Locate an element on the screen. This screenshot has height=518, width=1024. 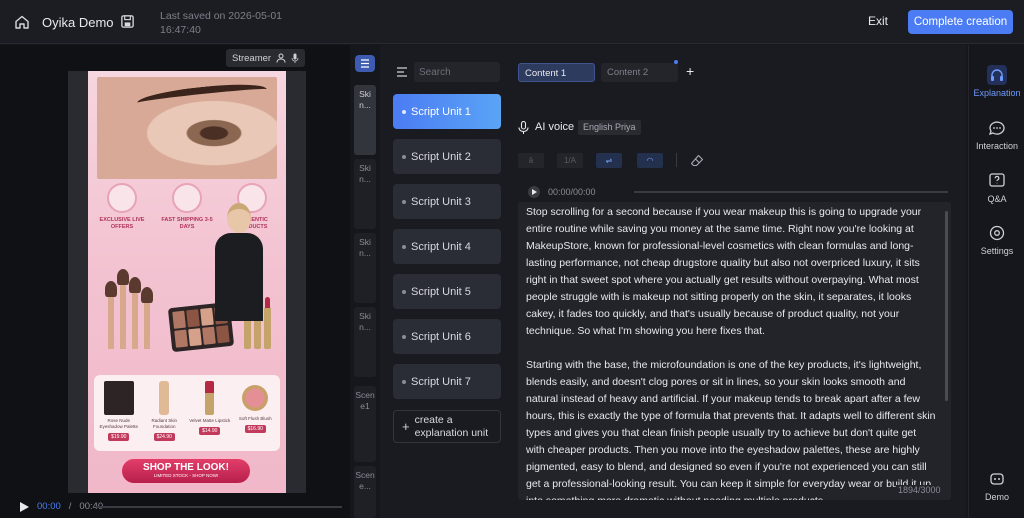
create-explanation-unit-button: + create a explanation unit is located at coordinates (447, 426).